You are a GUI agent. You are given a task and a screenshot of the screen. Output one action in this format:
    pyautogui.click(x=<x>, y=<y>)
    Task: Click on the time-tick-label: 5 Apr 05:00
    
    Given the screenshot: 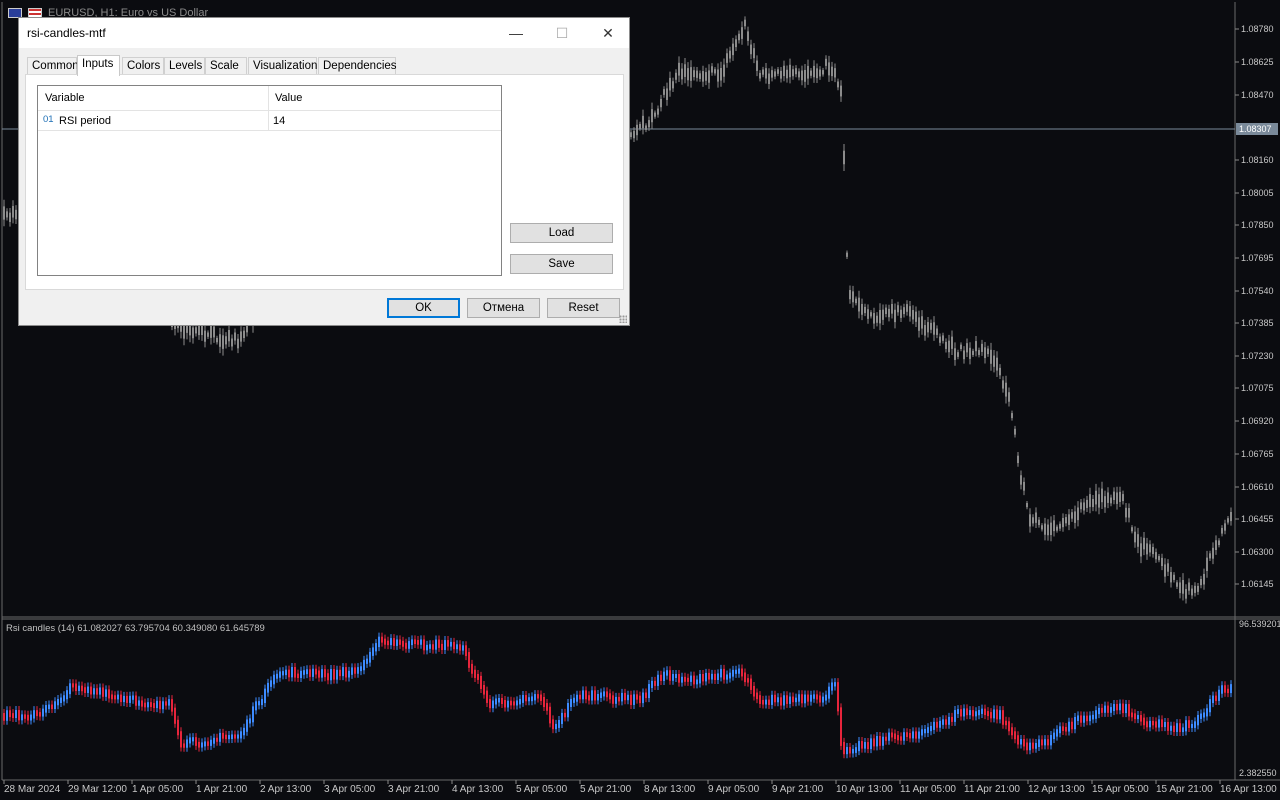 What is the action you would take?
    pyautogui.click(x=542, y=789)
    